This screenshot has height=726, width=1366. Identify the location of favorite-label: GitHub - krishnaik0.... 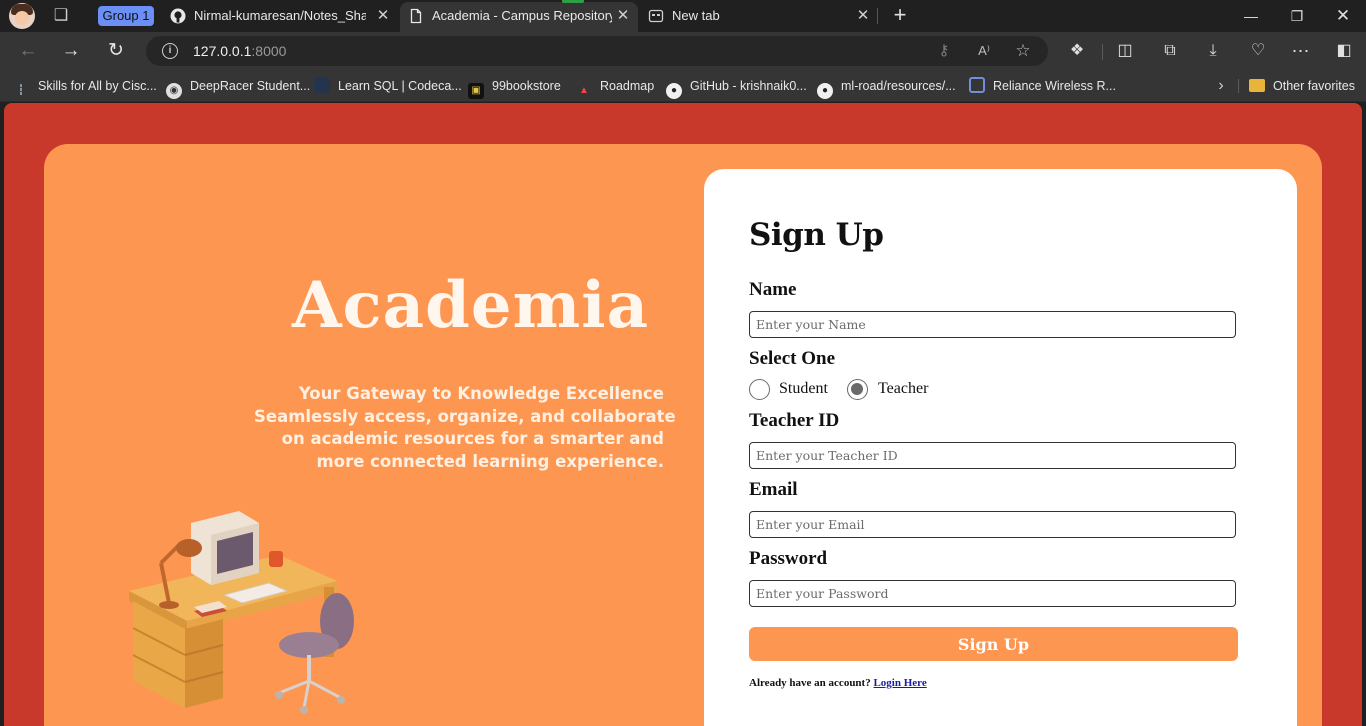
(748, 86).